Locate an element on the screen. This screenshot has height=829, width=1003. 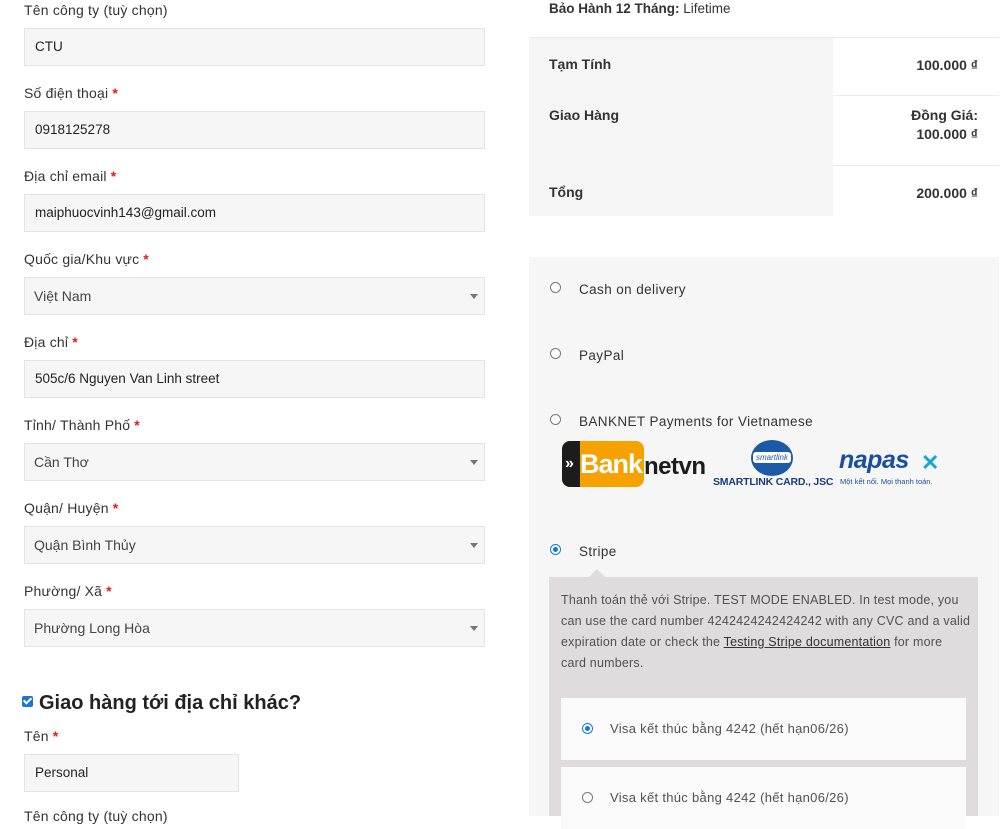
subtotal-label: Tạm Tính is located at coordinates (580, 64).